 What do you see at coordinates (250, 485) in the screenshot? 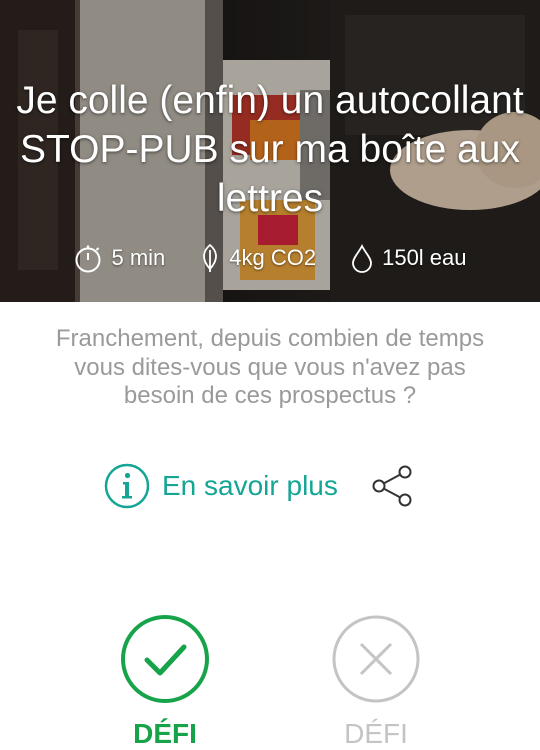
I see `learn-more-label: En savoir plus` at bounding box center [250, 485].